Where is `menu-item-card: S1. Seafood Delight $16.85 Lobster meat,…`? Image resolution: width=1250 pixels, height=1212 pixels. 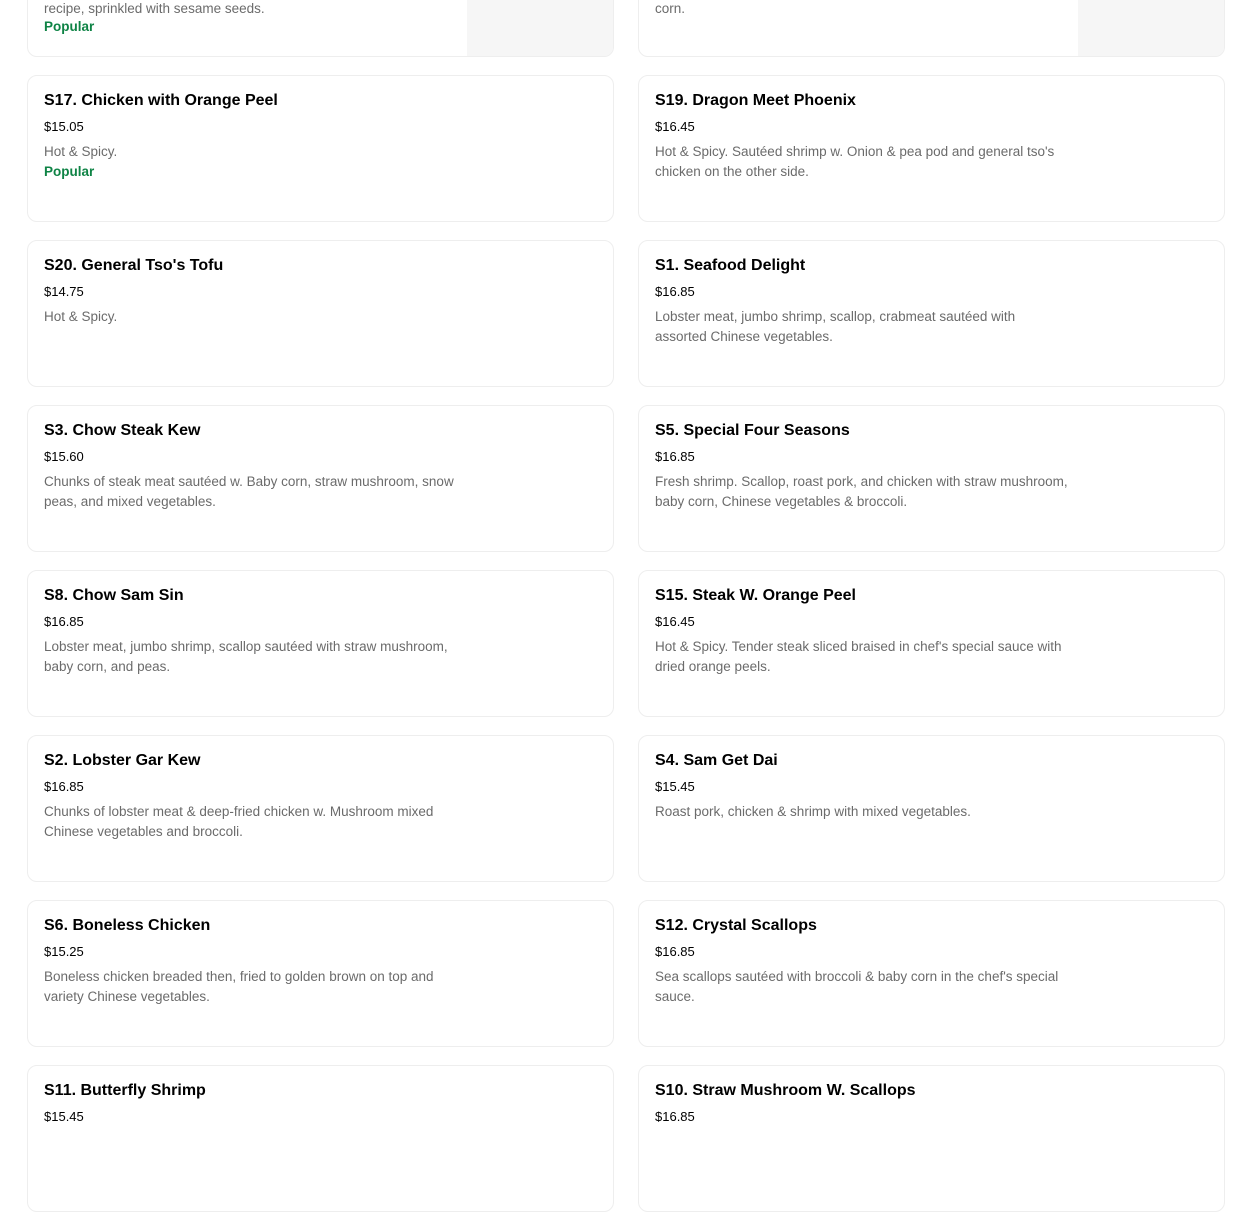 menu-item-card: S1. Seafood Delight $16.85 Lobster meat,… is located at coordinates (931, 313).